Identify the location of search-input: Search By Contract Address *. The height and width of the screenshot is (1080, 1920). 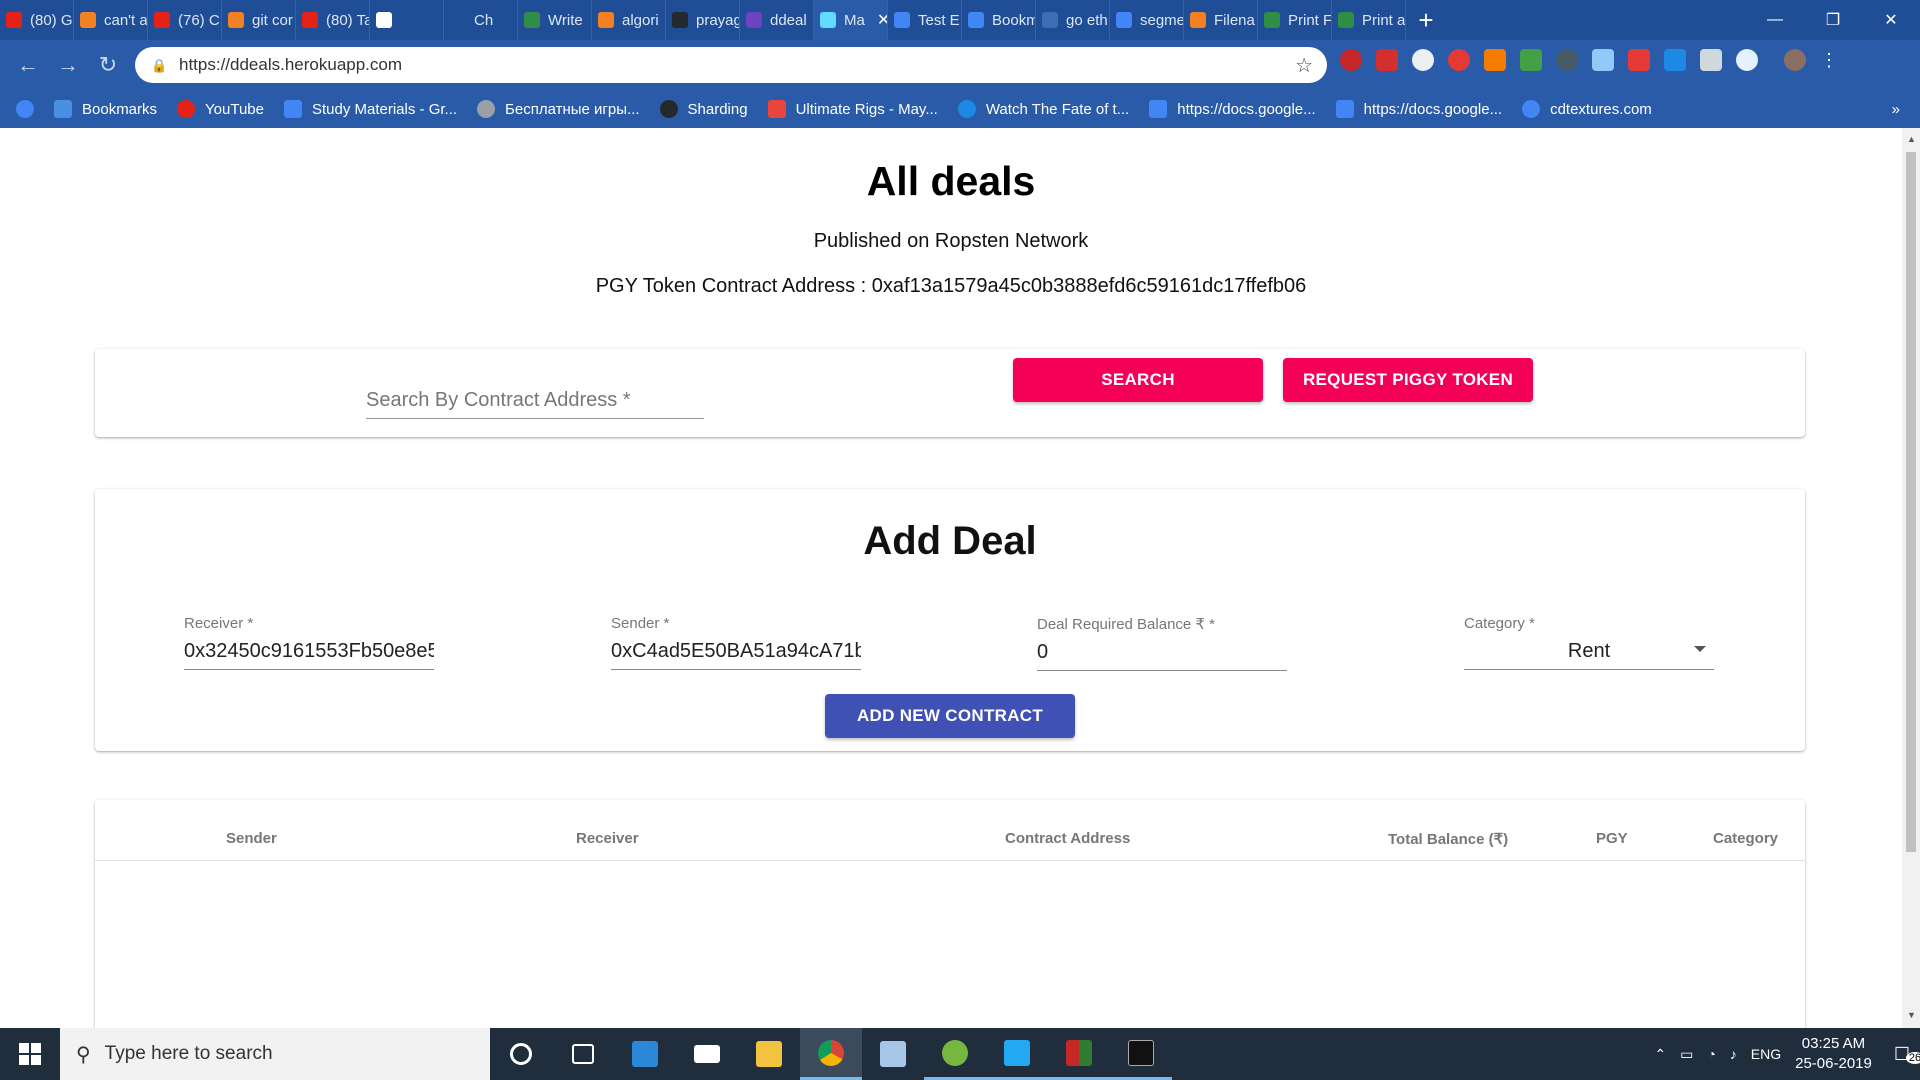
(535, 404).